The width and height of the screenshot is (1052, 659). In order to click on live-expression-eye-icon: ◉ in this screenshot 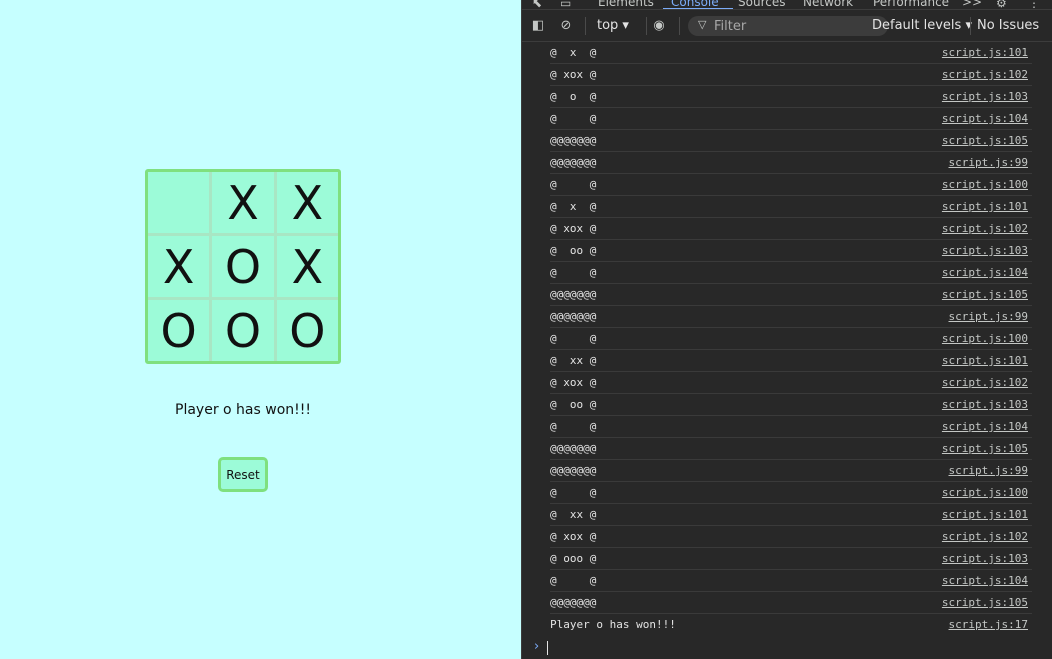, I will do `click(659, 26)`.